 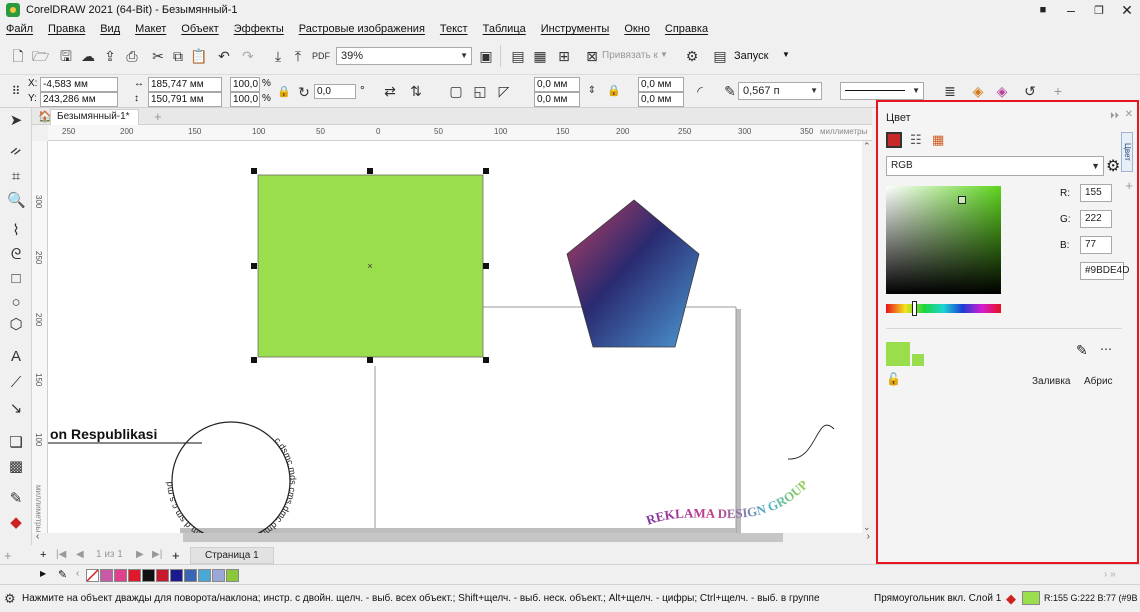 I want to click on menu-object: Объект, so click(x=199, y=29).